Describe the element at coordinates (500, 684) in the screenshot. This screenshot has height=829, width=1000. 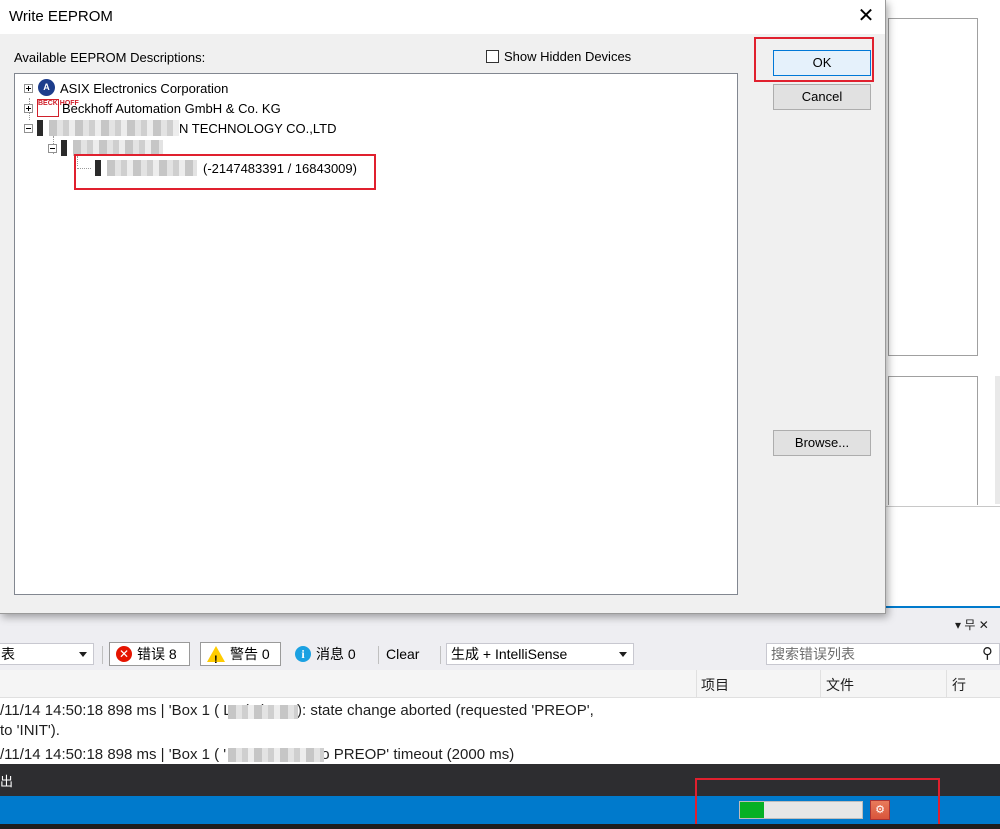
I see `error-list-column-header: 项目 文件 行` at that location.